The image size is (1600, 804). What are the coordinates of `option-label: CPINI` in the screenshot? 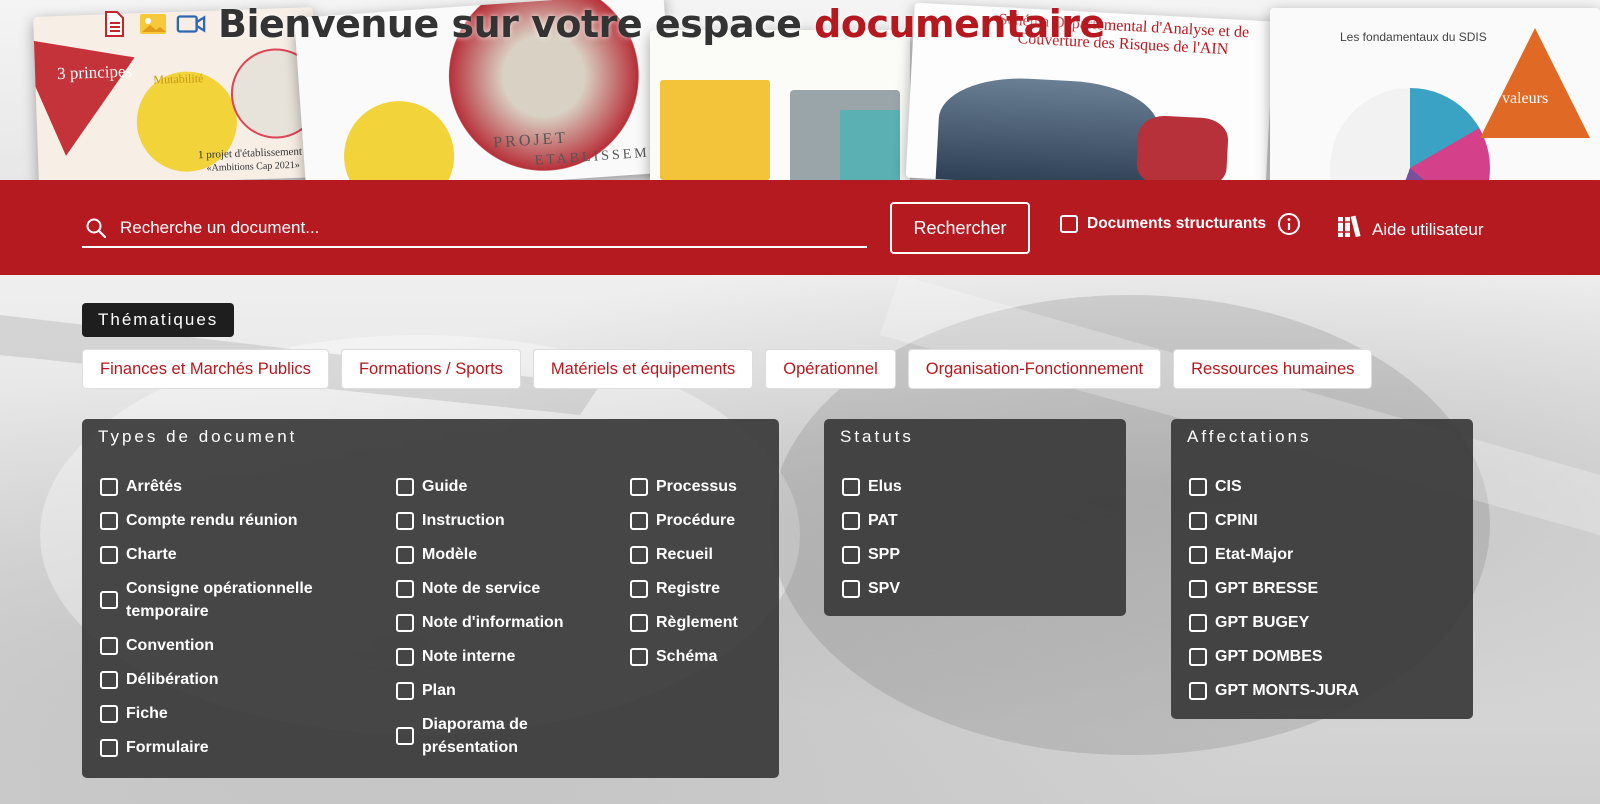 It's located at (1236, 520).